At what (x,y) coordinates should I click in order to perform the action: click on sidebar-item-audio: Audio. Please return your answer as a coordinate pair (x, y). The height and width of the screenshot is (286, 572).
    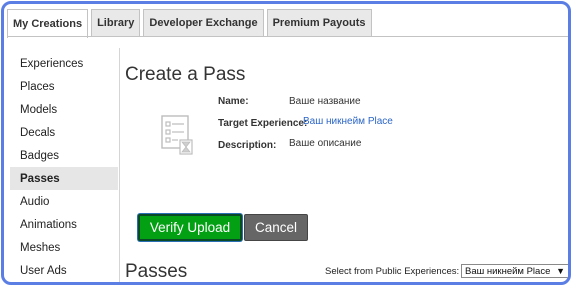
    Looking at the image, I should click on (64, 201).